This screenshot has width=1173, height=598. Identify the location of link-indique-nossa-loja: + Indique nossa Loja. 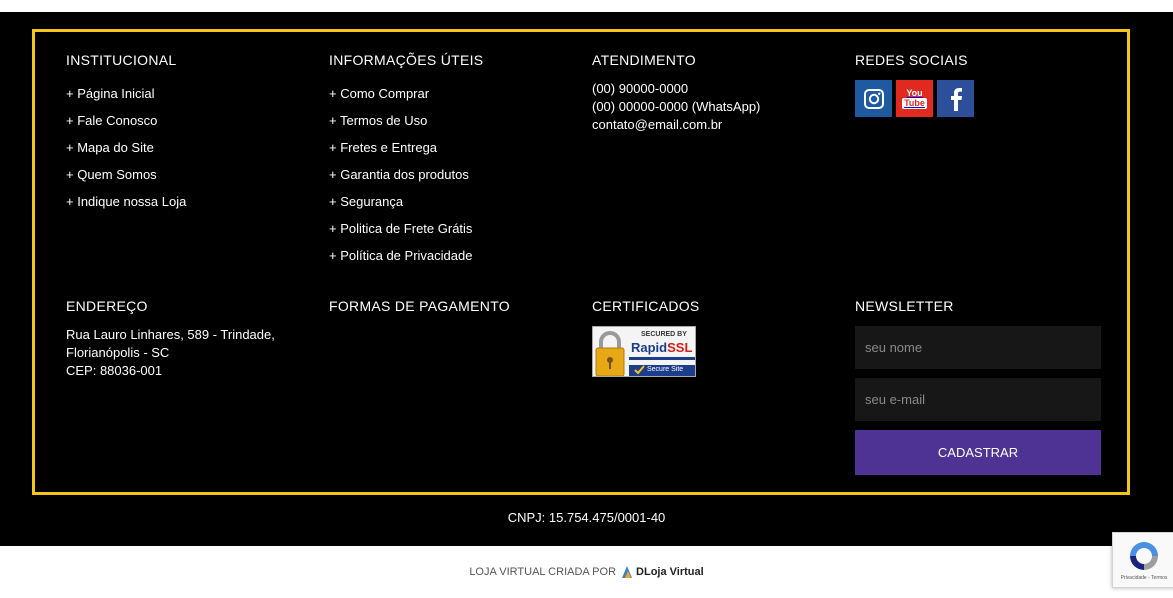
(126, 201).